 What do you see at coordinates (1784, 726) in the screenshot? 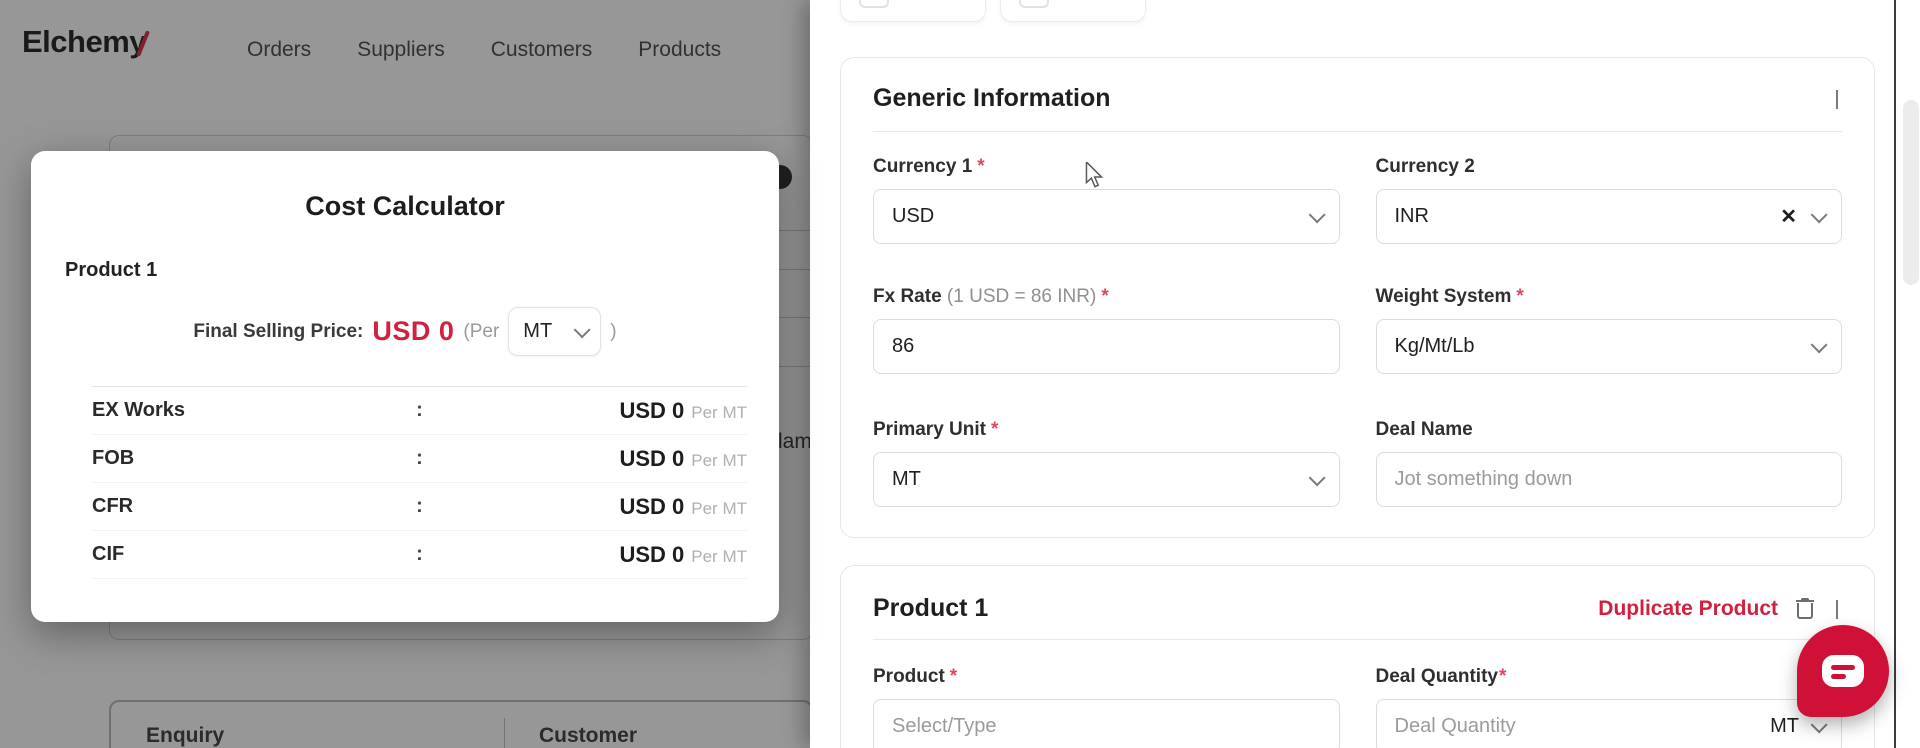
I see `deal-quantity-unit-value: MT` at bounding box center [1784, 726].